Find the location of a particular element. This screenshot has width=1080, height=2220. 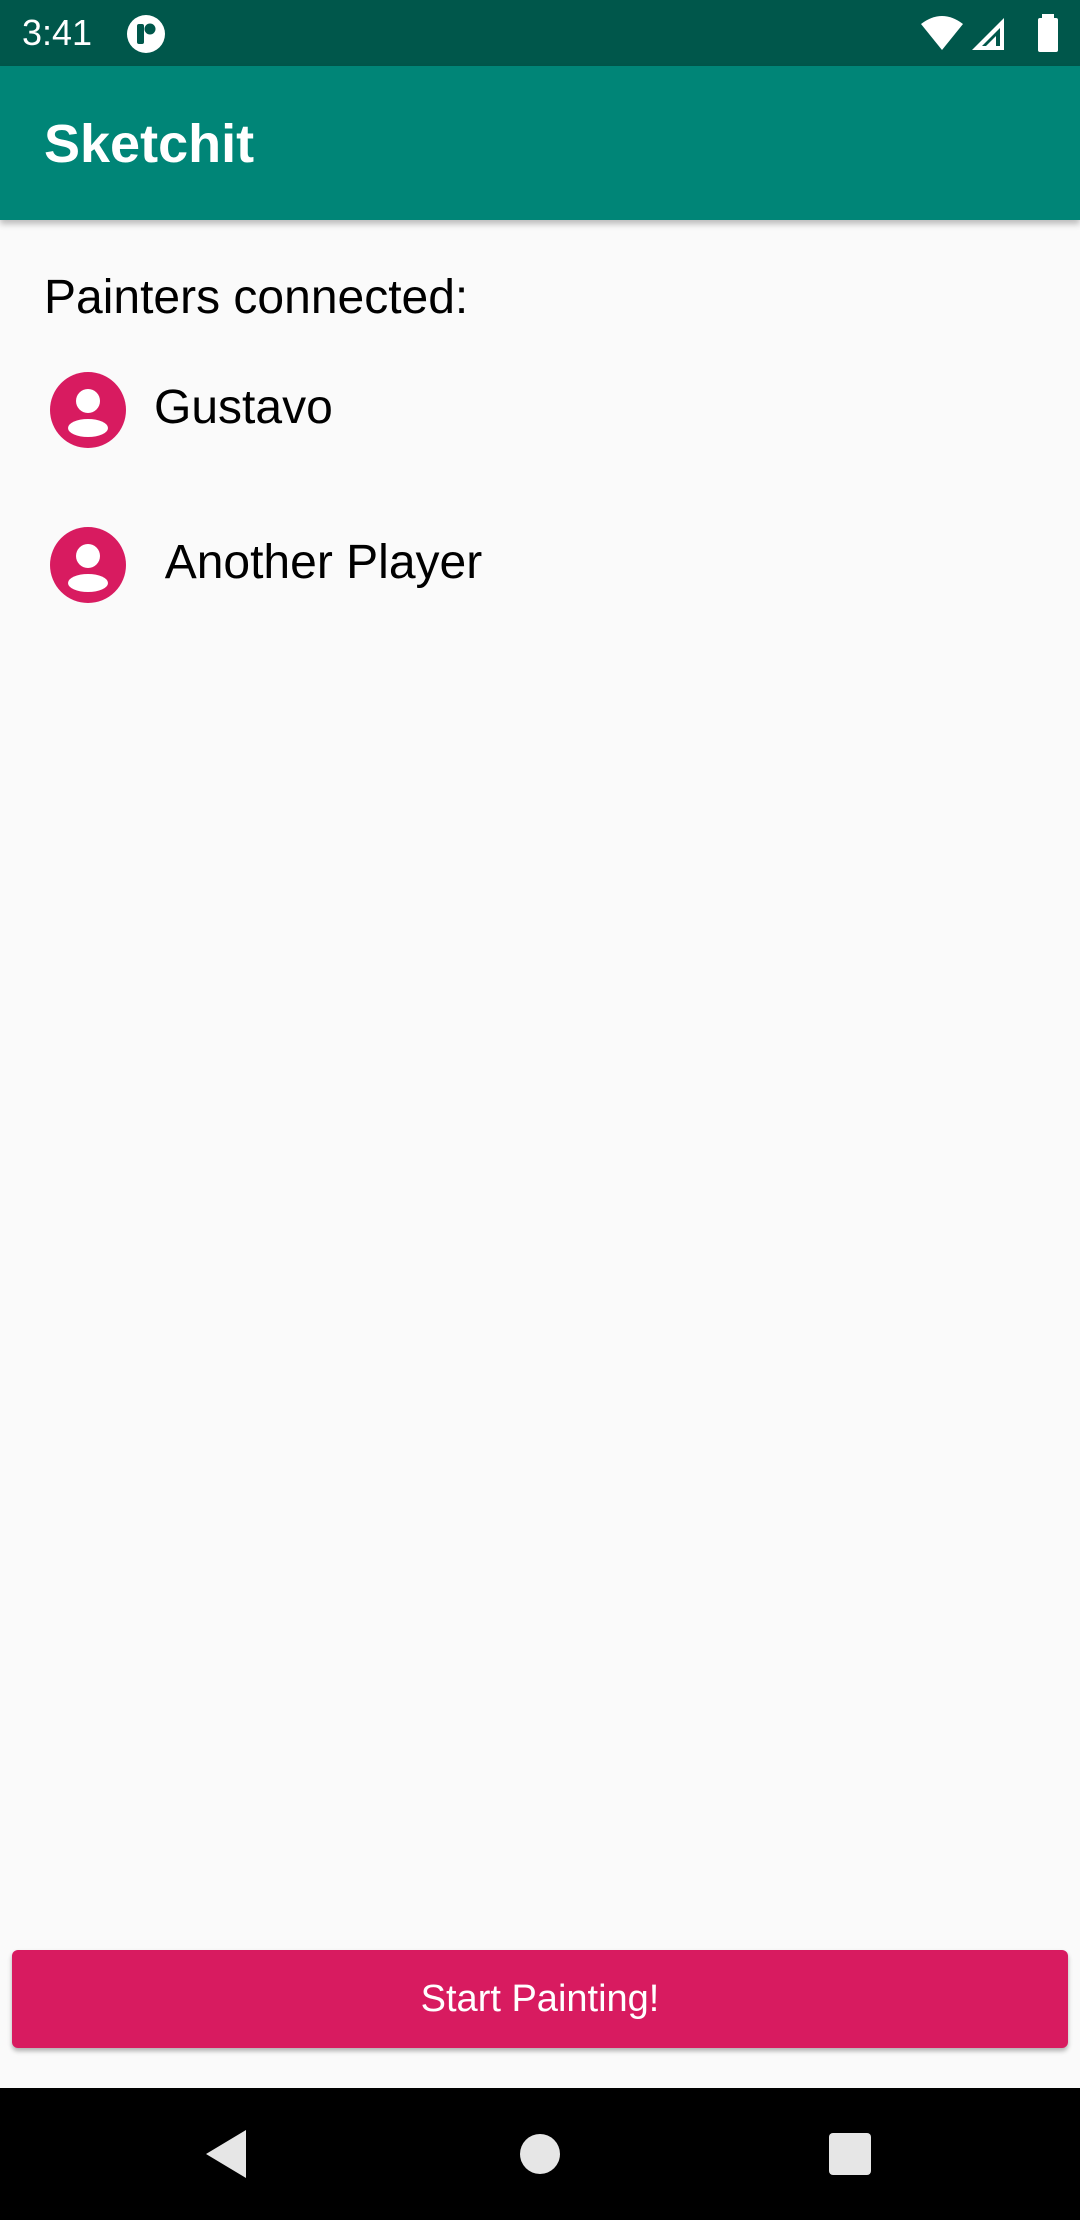

painter-list-item: Gustavo is located at coordinates (540, 410).